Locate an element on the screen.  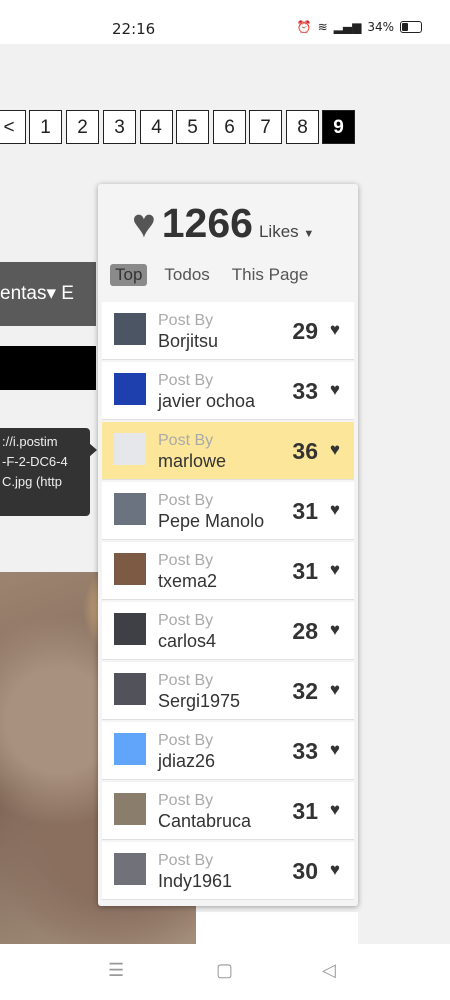
home-icon: ▢ is located at coordinates (224, 970).